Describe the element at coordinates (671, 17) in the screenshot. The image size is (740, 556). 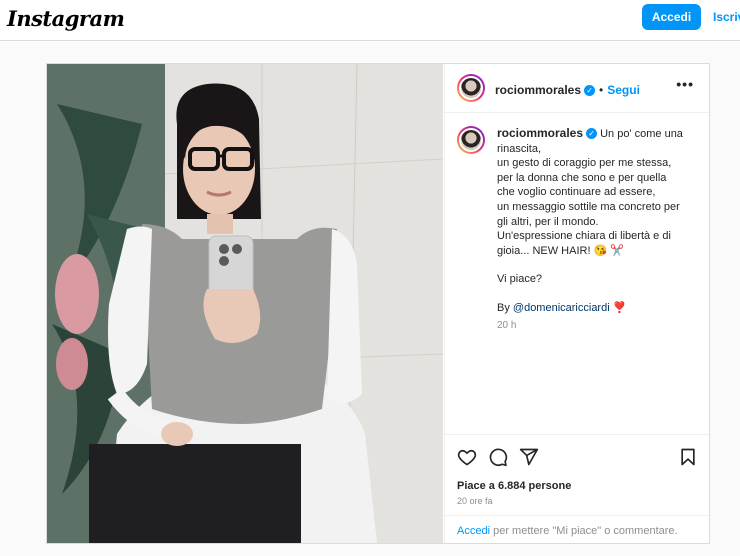
I see `login-button: Accedi` at that location.